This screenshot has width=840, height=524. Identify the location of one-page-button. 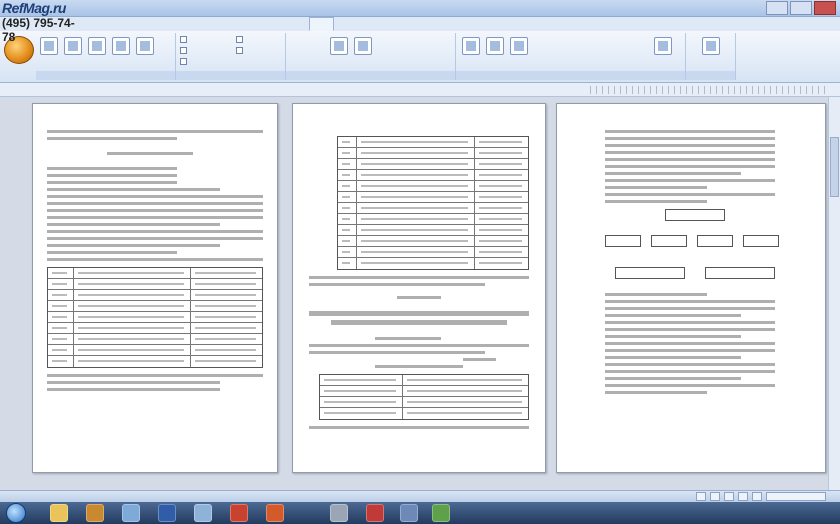
(390, 39).